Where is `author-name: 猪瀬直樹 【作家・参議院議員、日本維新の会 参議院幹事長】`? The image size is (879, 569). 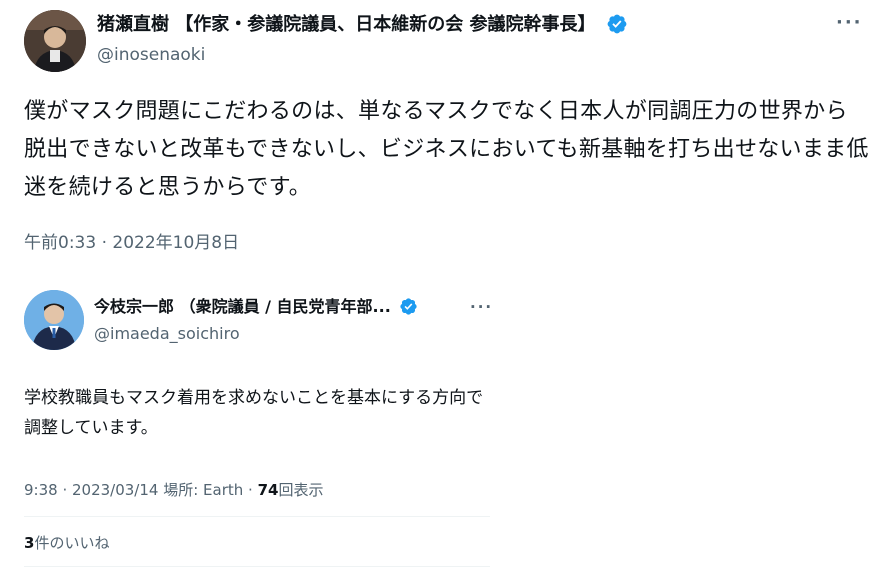
author-name: 猪瀬直樹 【作家・参議院議員、日本維新の会 参議院幹事長】 is located at coordinates (362, 25).